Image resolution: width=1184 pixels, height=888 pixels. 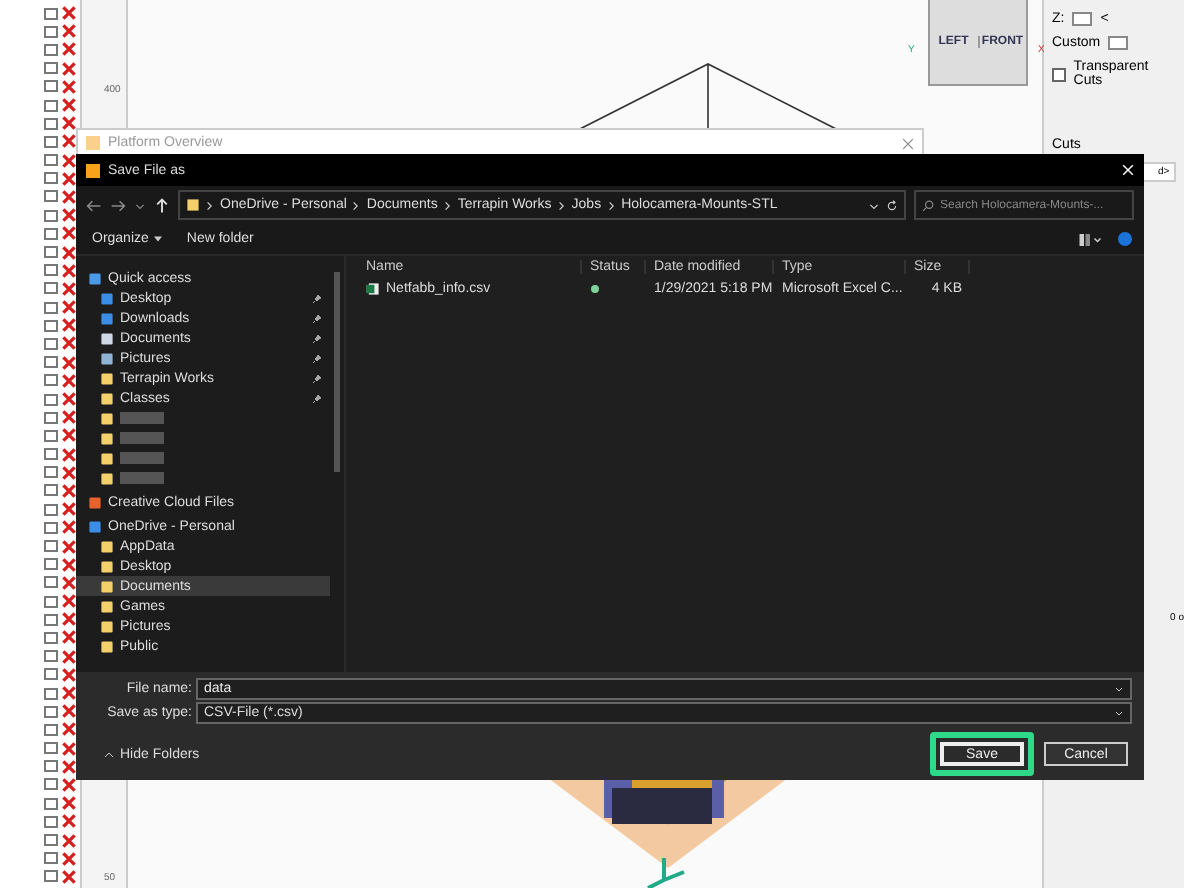 I want to click on help-icon, so click(x=1125, y=239).